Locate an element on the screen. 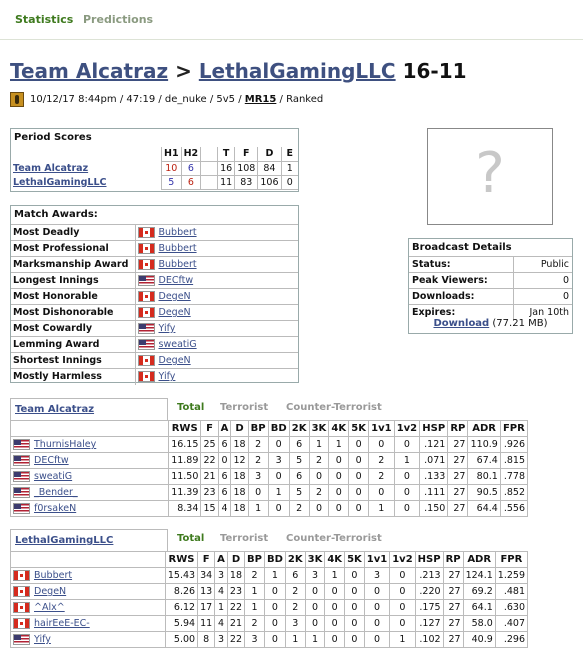  team2-name-link: LethalGamingLLC is located at coordinates (64, 540).